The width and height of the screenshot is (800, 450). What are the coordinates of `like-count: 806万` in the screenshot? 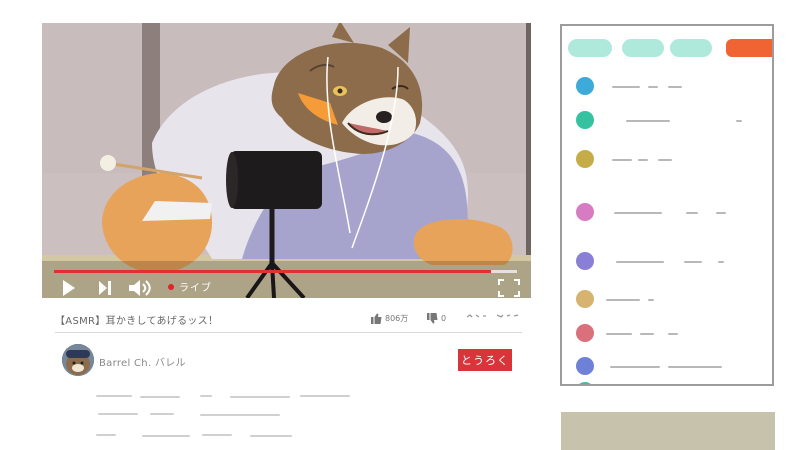 It's located at (397, 318).